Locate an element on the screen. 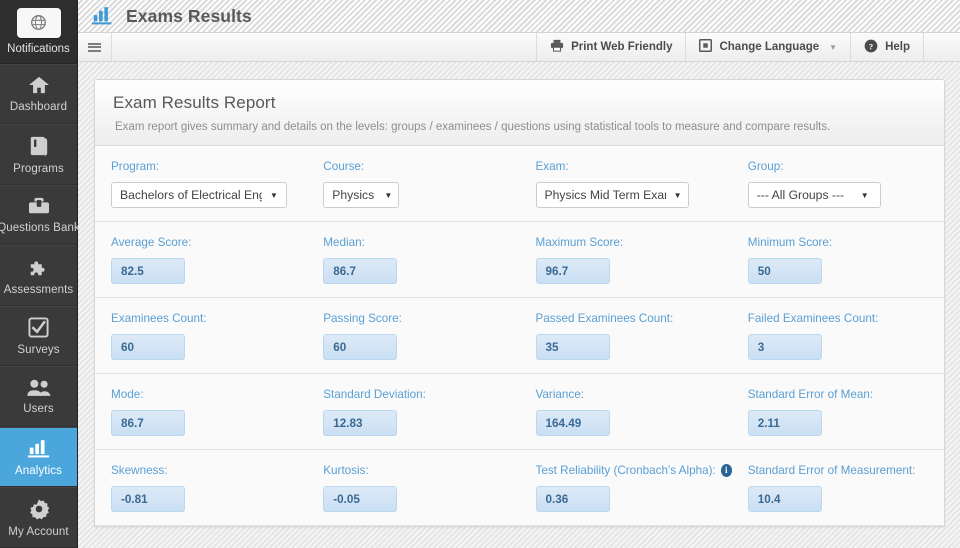 The width and height of the screenshot is (960, 548). sidebar-item-label: Users is located at coordinates (38, 409).